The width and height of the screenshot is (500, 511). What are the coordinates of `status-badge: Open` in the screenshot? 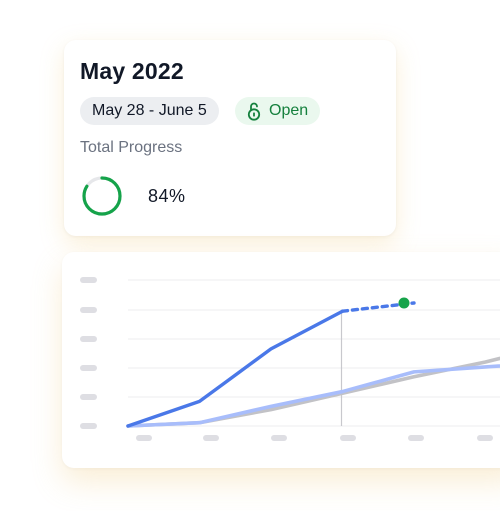 It's located at (278, 111).